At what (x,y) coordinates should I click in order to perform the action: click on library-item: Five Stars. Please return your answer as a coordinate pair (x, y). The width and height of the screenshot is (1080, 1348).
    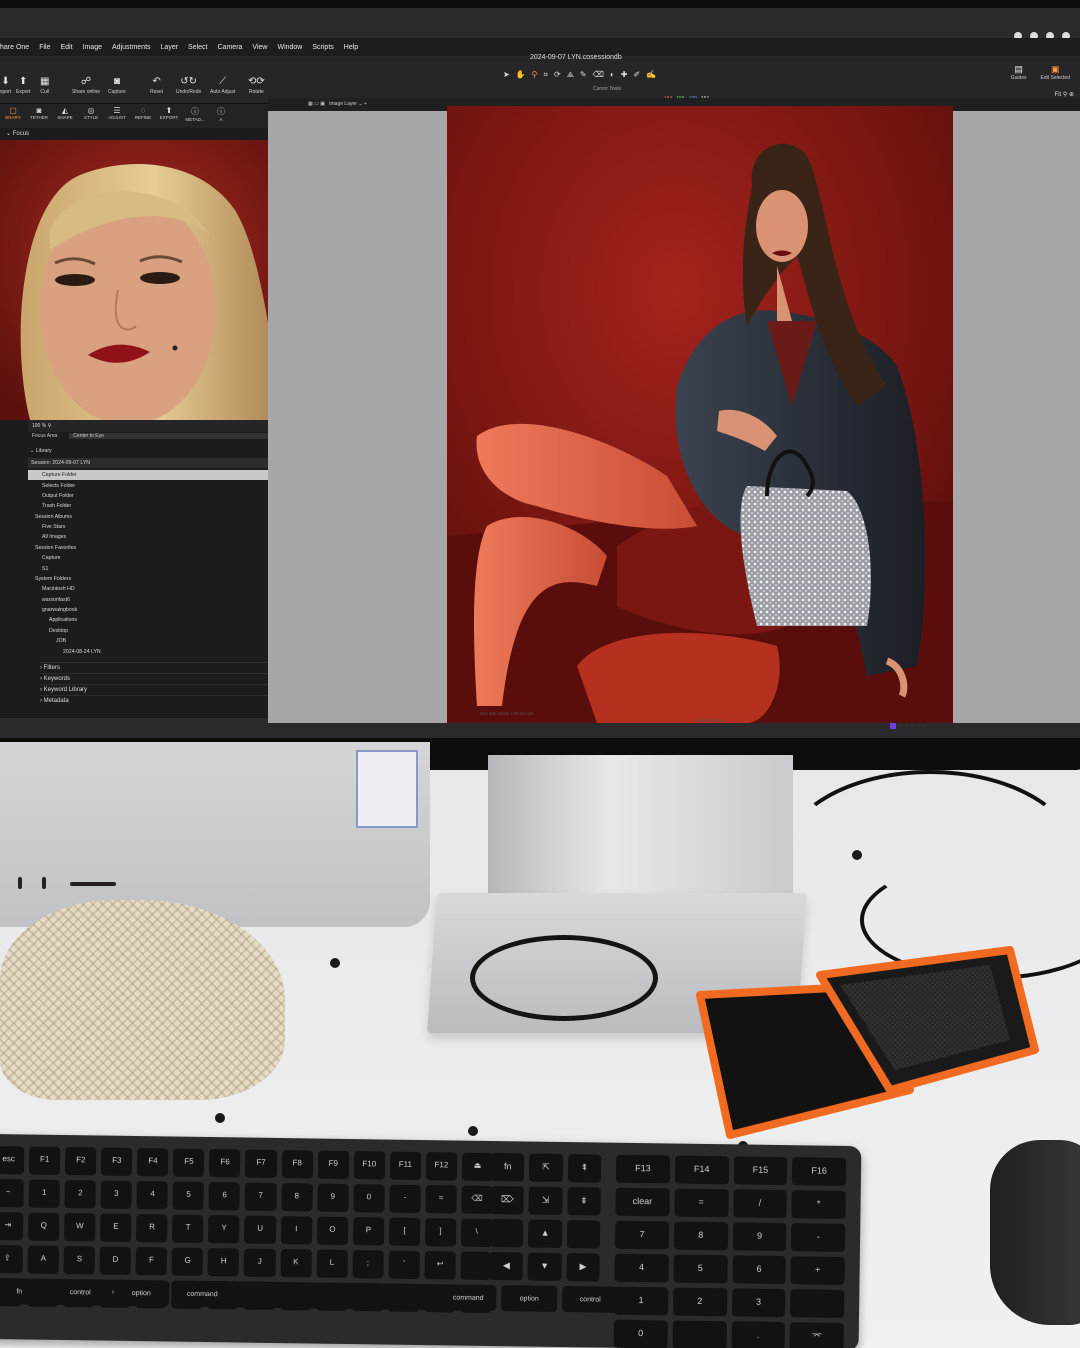
    Looking at the image, I should click on (159, 527).